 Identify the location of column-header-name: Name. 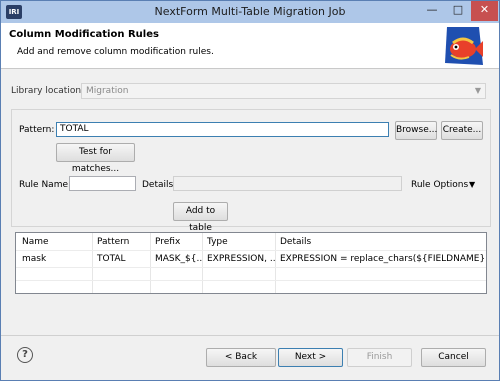
(55, 242).